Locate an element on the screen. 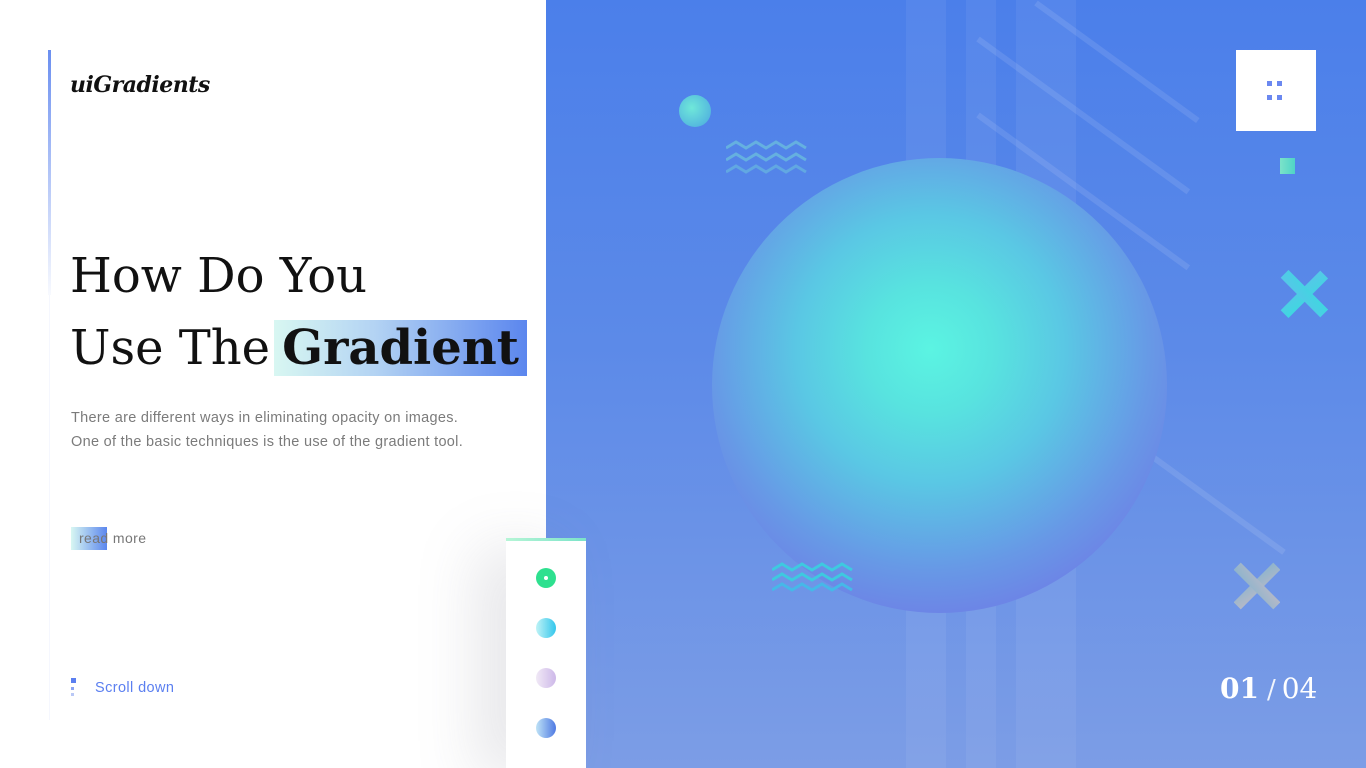 The height and width of the screenshot is (768, 1366). read-more-label: read more is located at coordinates (113, 538).